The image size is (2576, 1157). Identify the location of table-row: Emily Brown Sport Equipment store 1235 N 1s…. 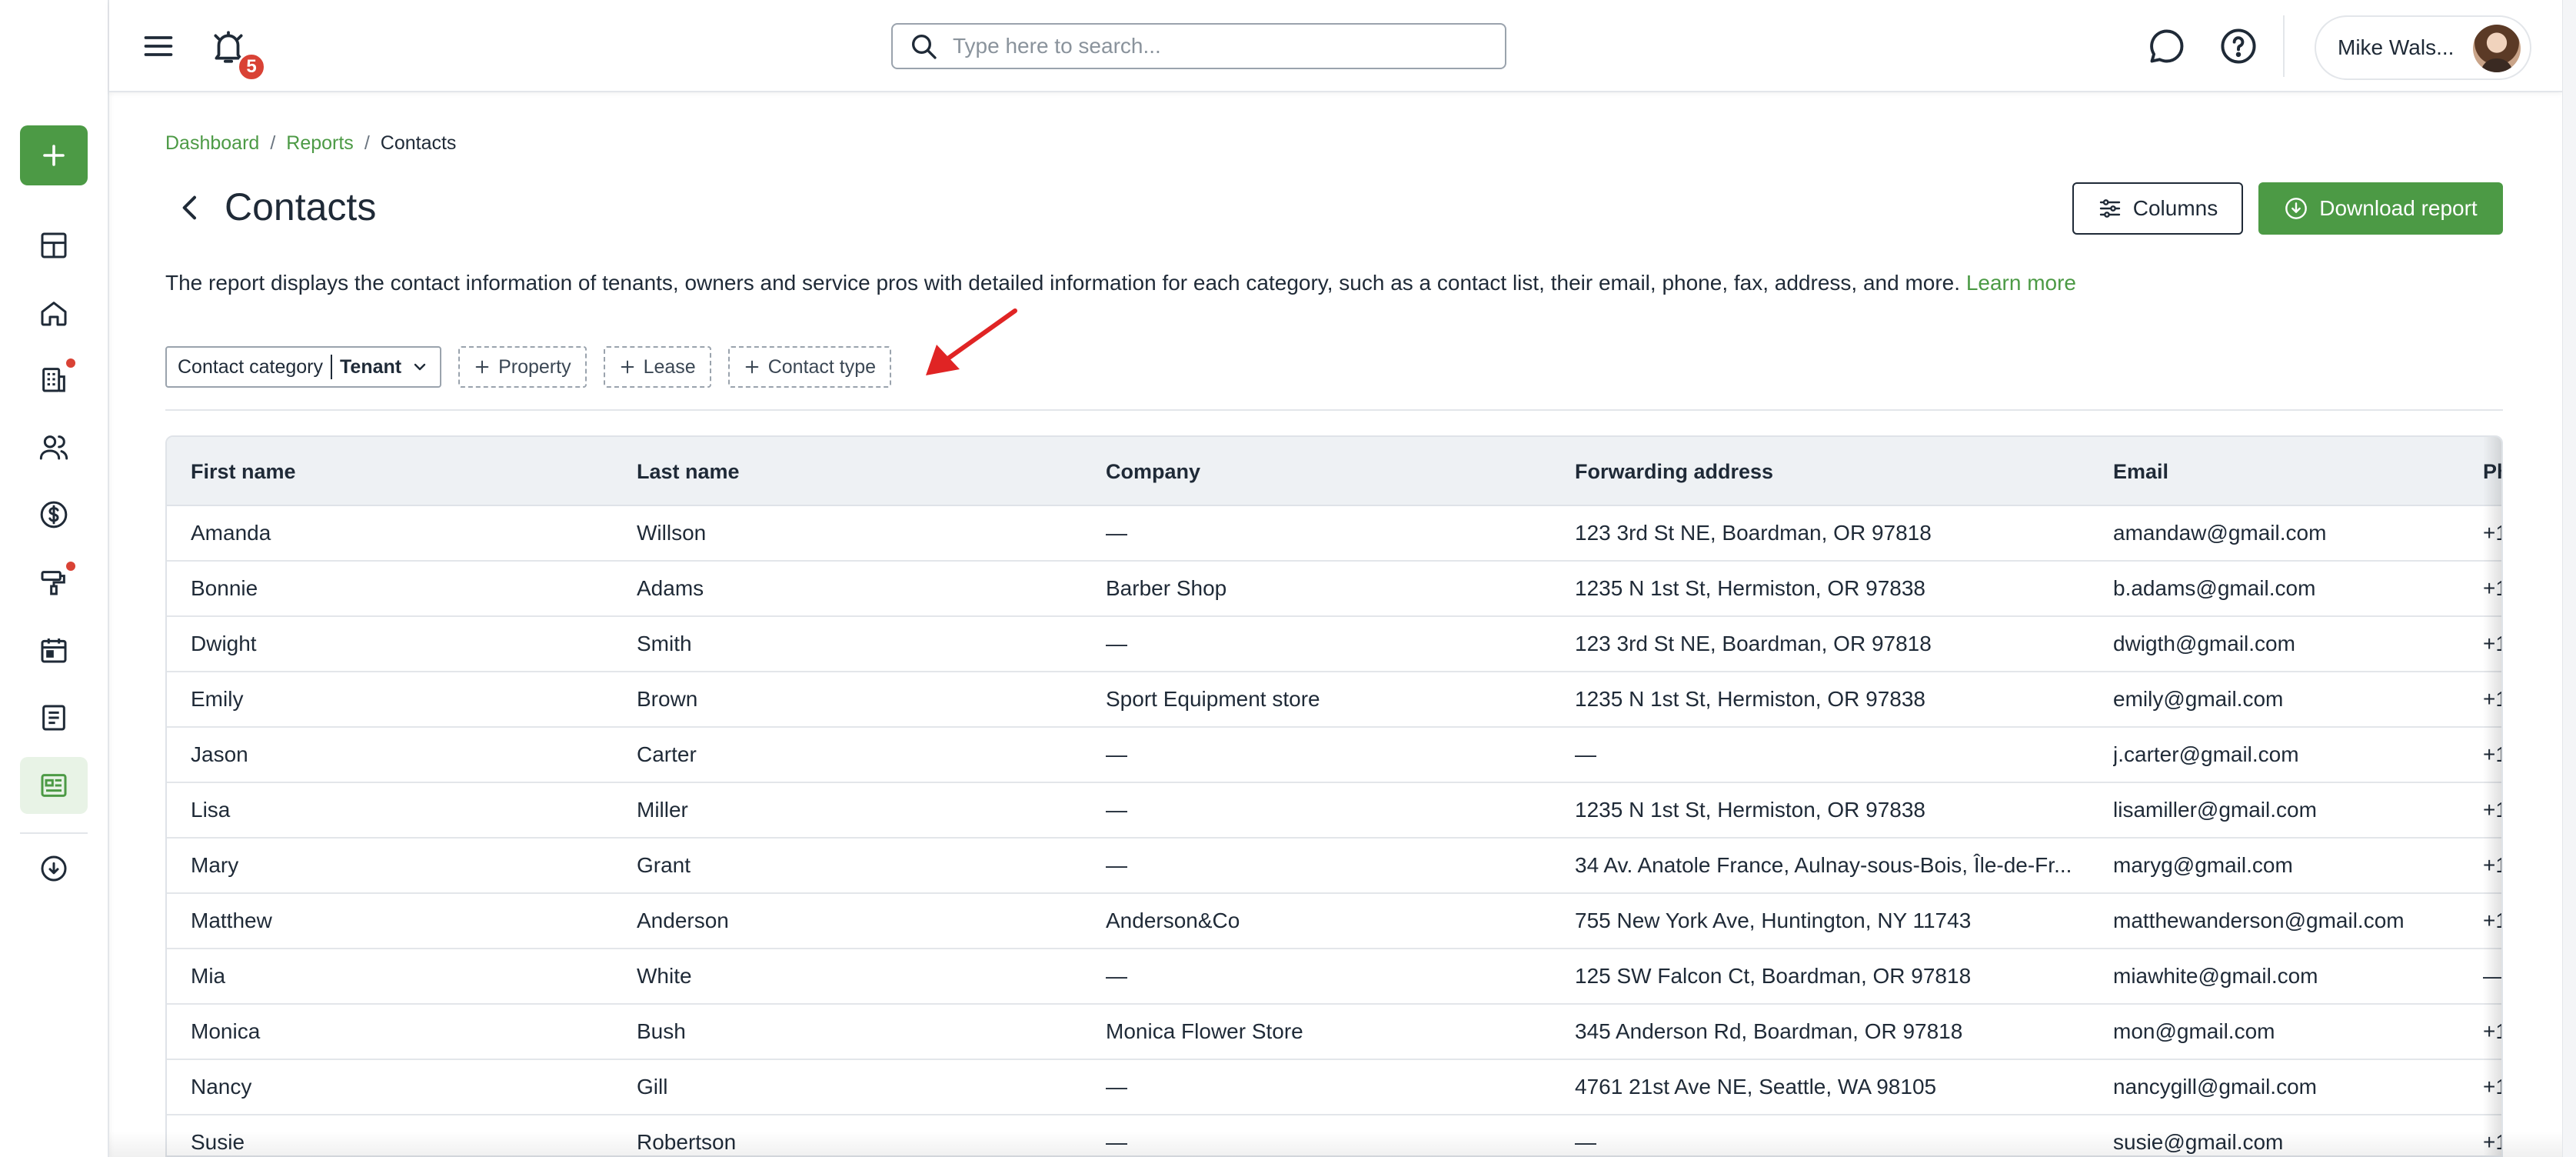
(1334, 700).